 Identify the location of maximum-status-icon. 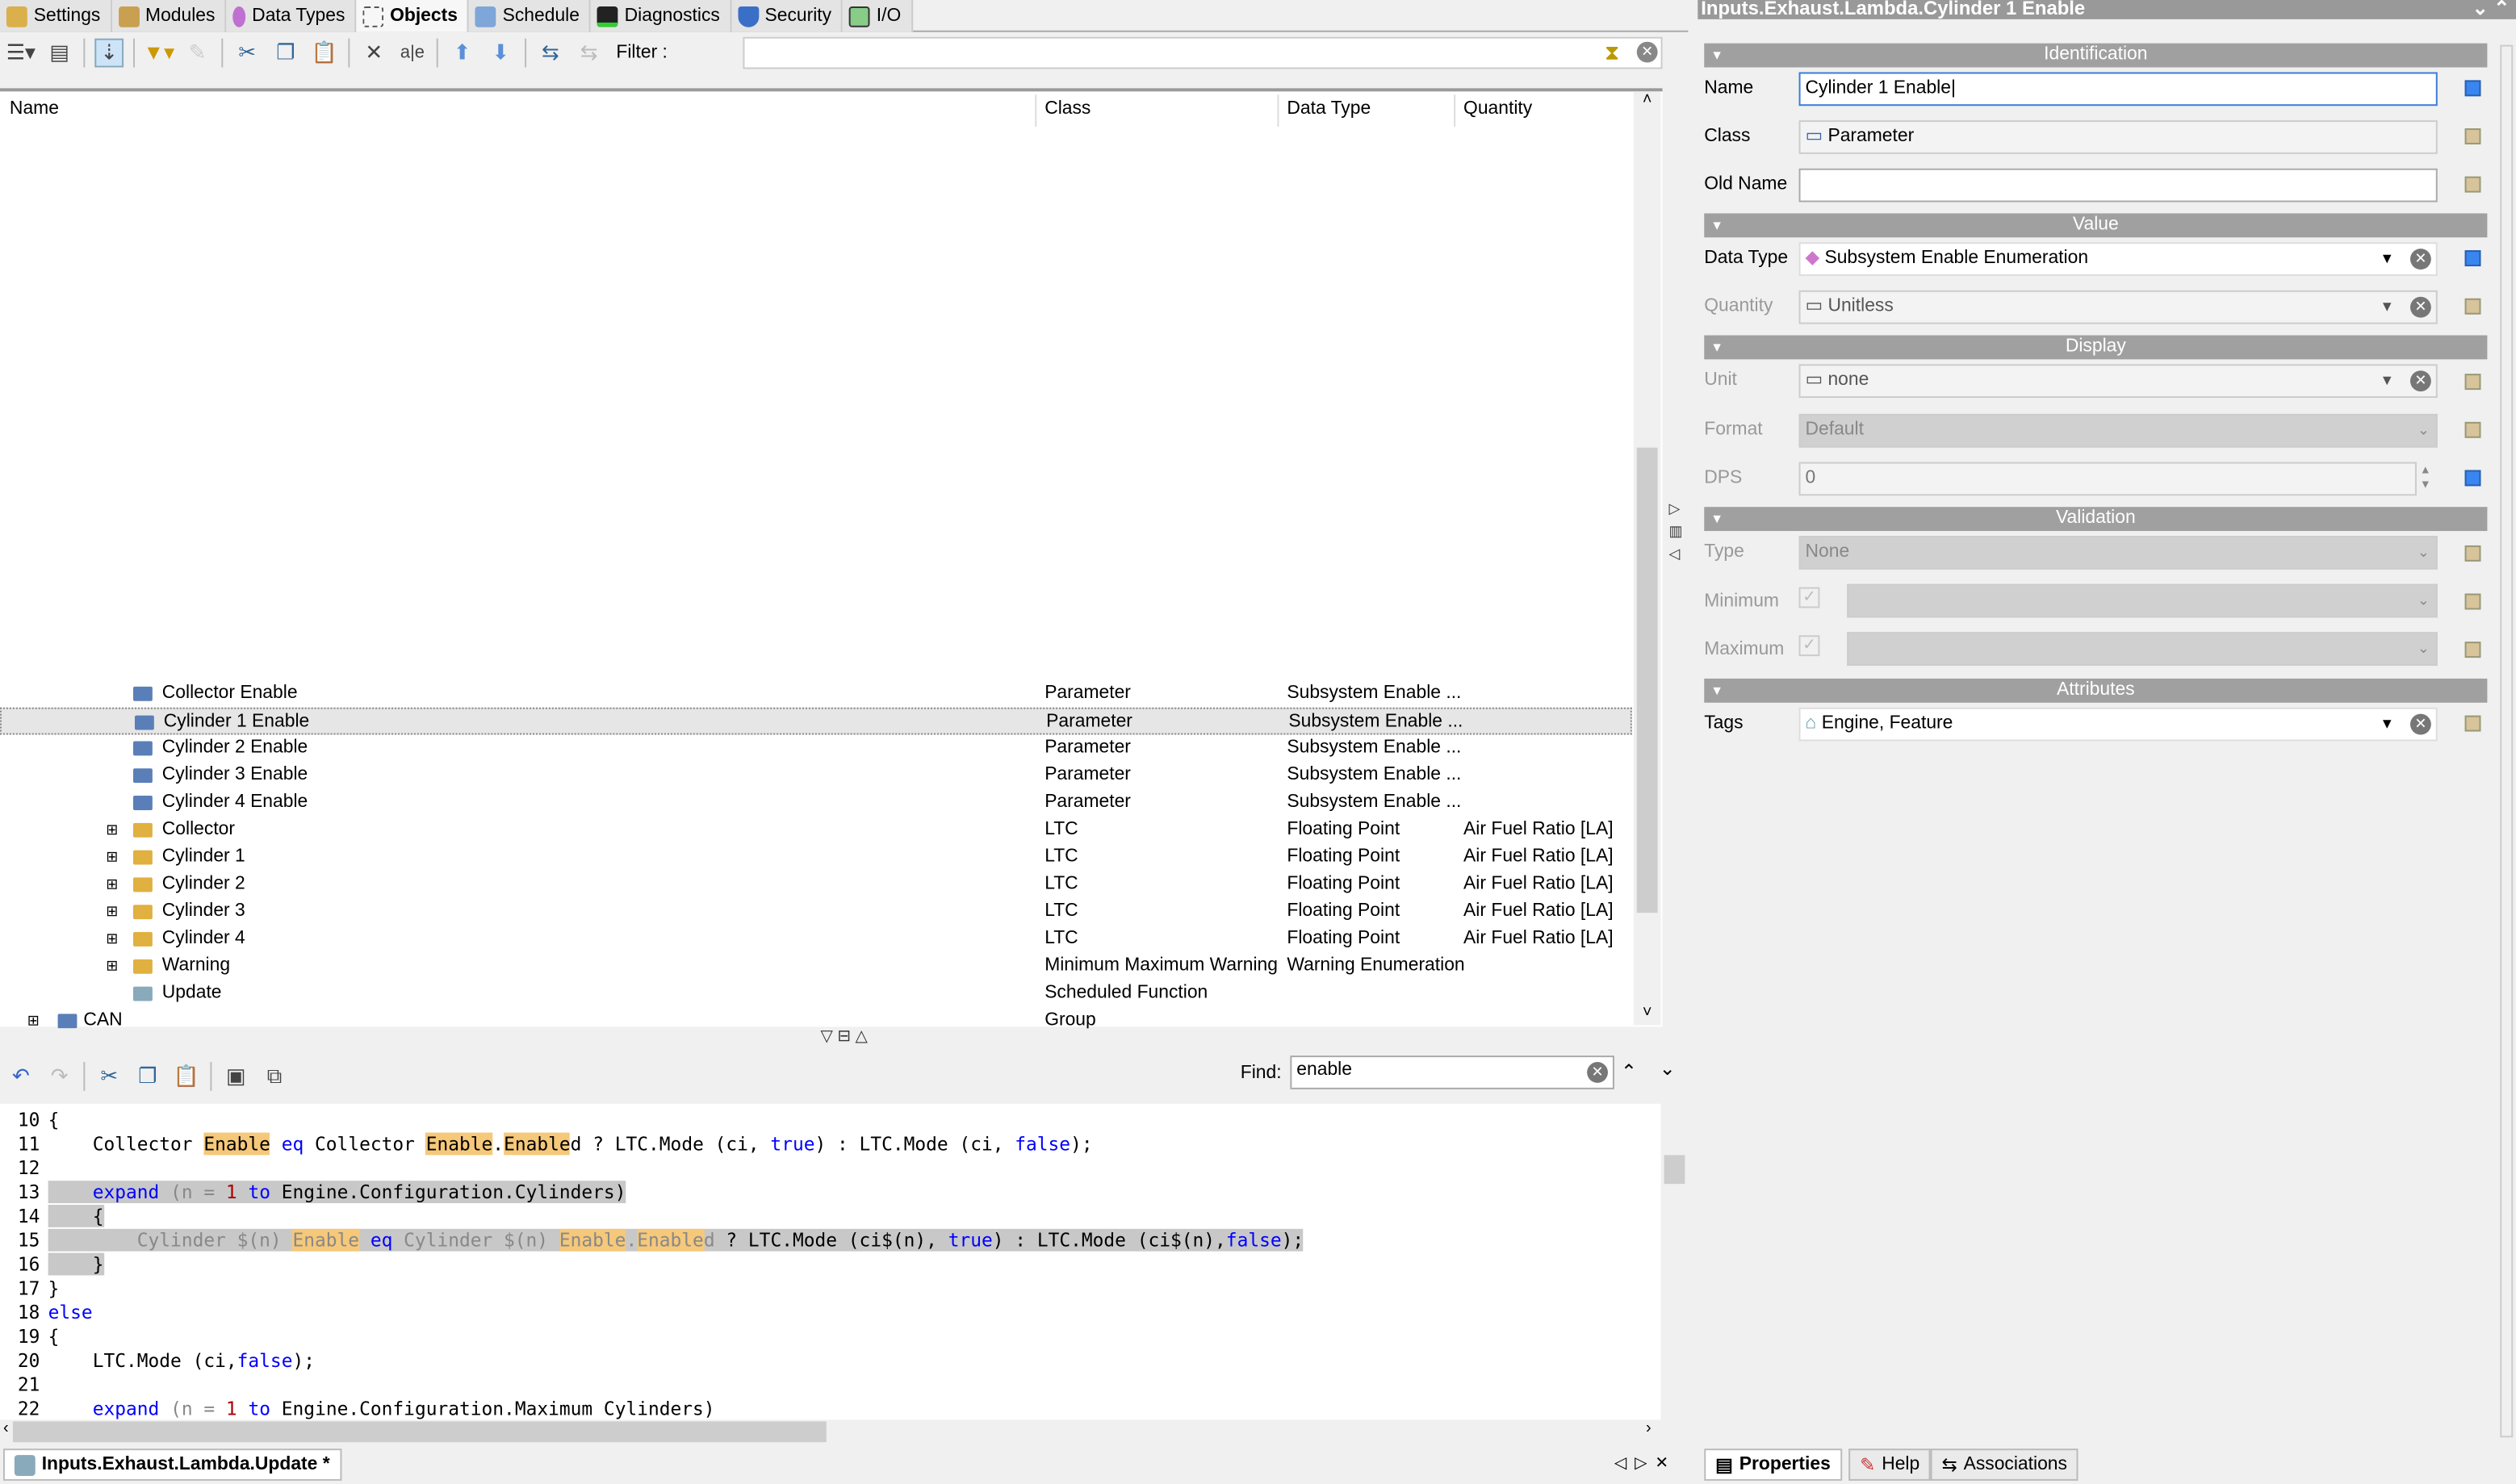
(2473, 650).